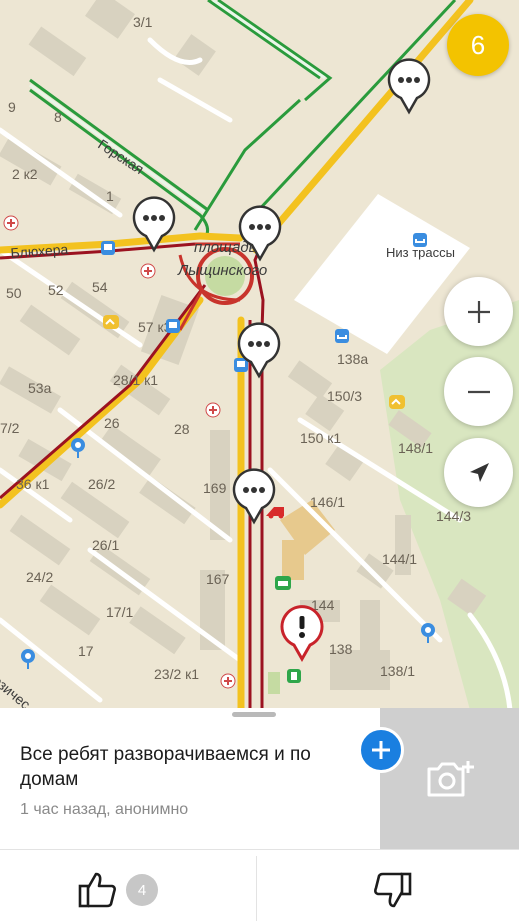 This screenshot has height=921, width=519. What do you see at coordinates (110, 196) in the screenshot?
I see `house-number-label: 1` at bounding box center [110, 196].